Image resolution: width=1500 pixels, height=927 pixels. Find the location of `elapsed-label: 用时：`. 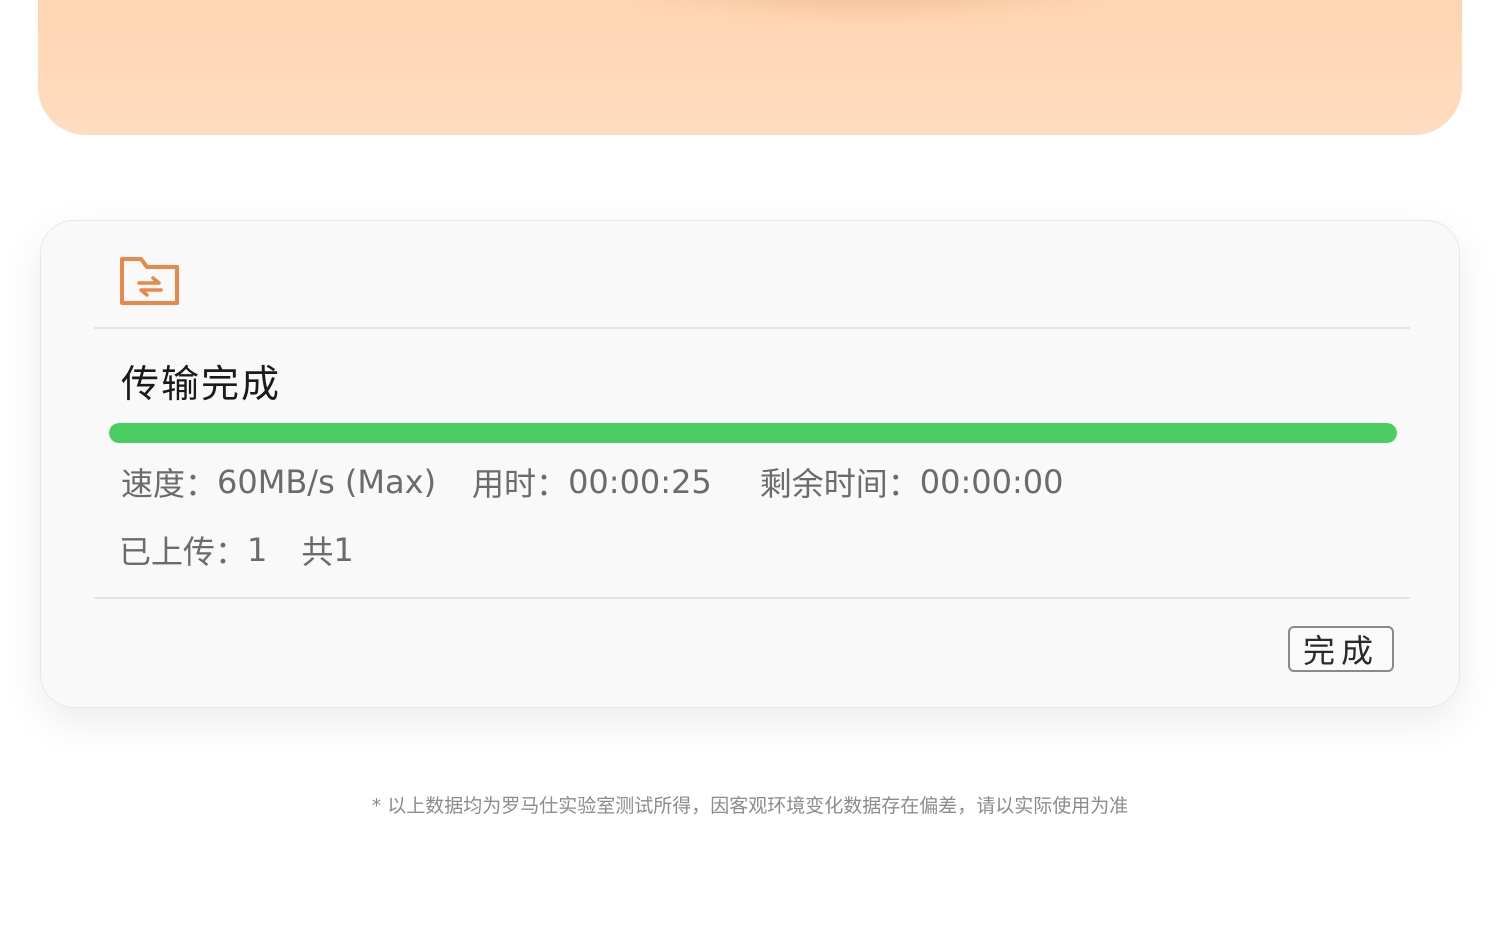

elapsed-label: 用时： is located at coordinates (520, 484).